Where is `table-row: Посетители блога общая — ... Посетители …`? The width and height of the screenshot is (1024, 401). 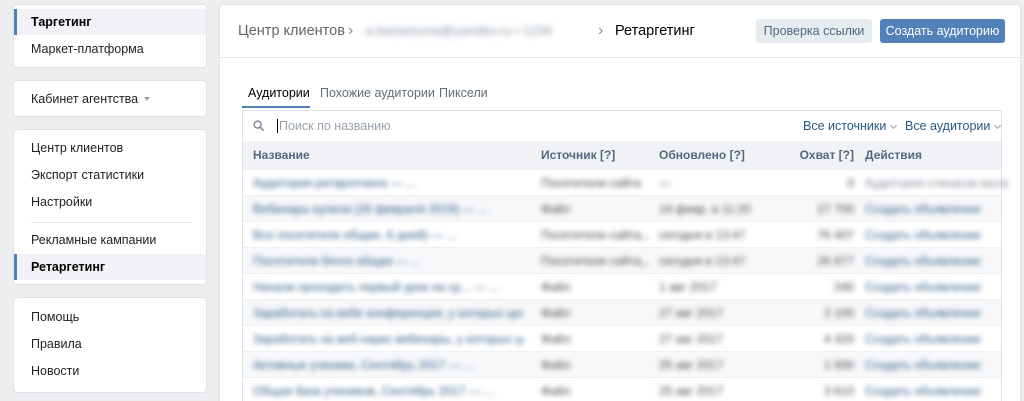
table-row: Посетители блога общая — ... Посетители … is located at coordinates (622, 260).